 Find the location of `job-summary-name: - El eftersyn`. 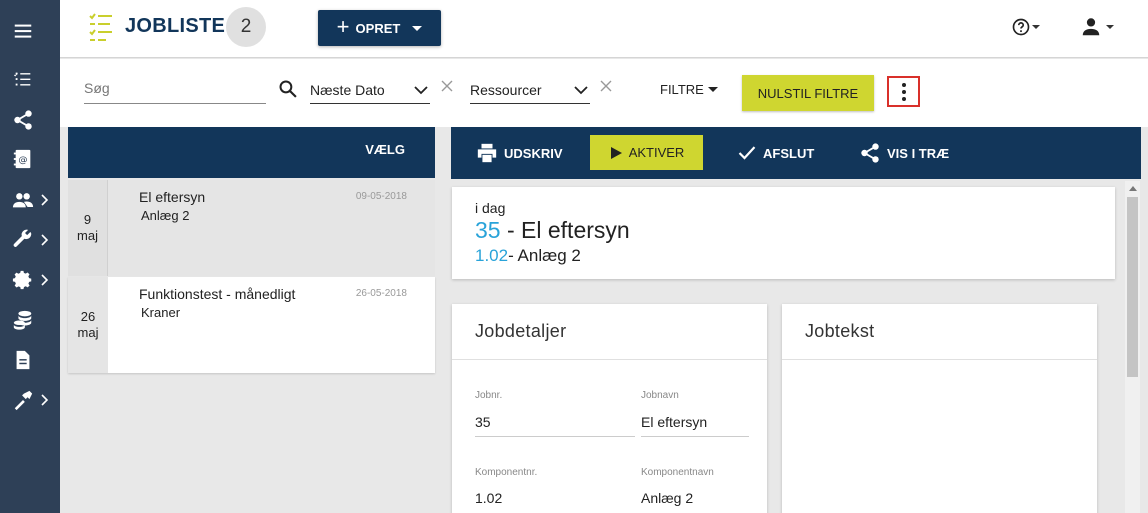

job-summary-name: - El eftersyn is located at coordinates (568, 230).